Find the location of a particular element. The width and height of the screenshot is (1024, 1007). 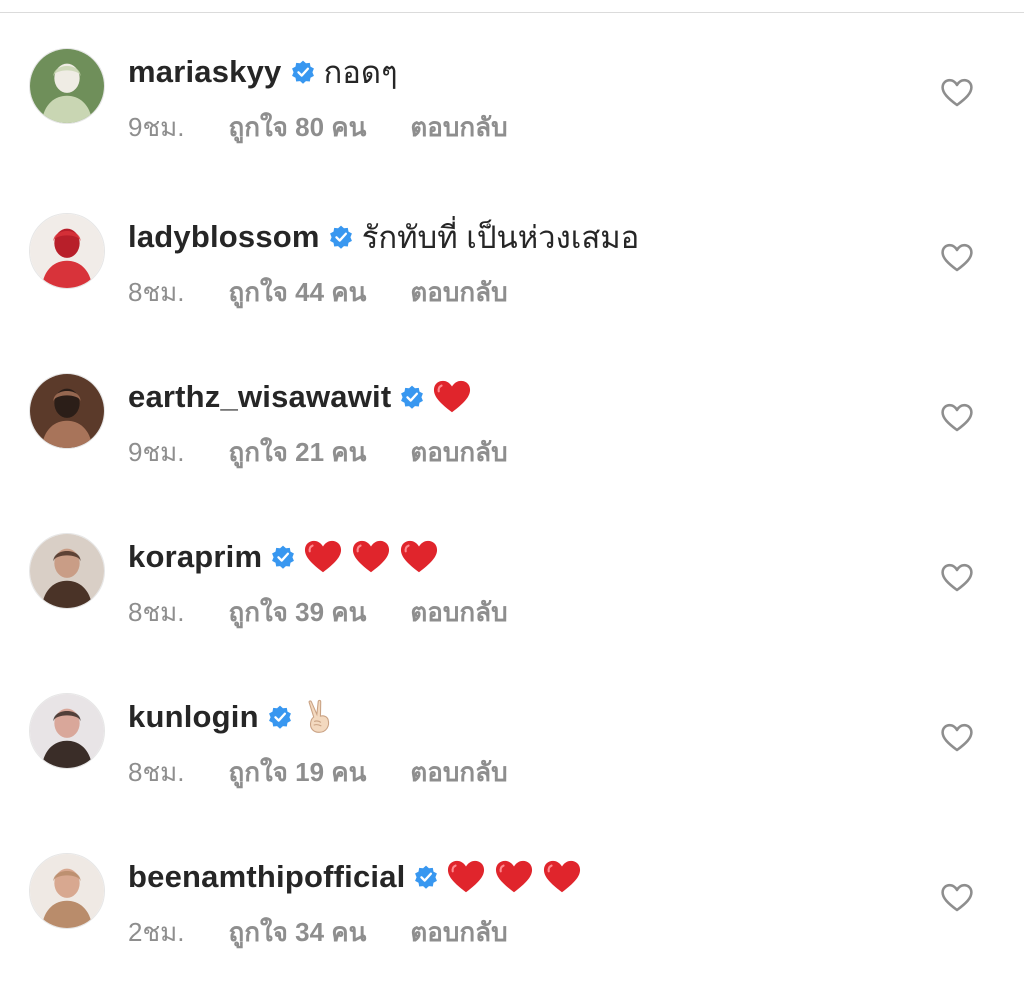

comment-header: earthz_wisawawit is located at coordinates (304, 397).